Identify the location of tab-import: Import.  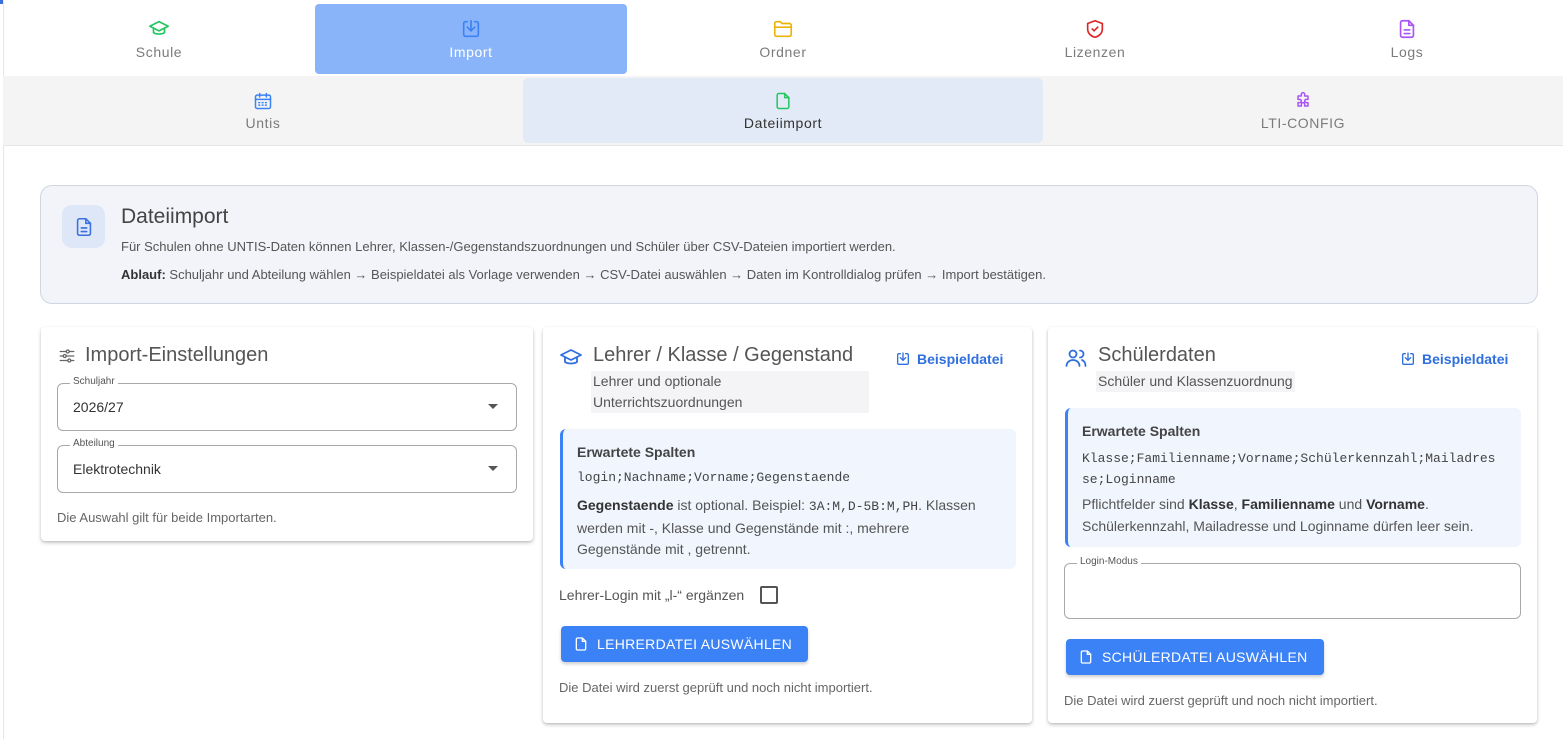
(471, 39).